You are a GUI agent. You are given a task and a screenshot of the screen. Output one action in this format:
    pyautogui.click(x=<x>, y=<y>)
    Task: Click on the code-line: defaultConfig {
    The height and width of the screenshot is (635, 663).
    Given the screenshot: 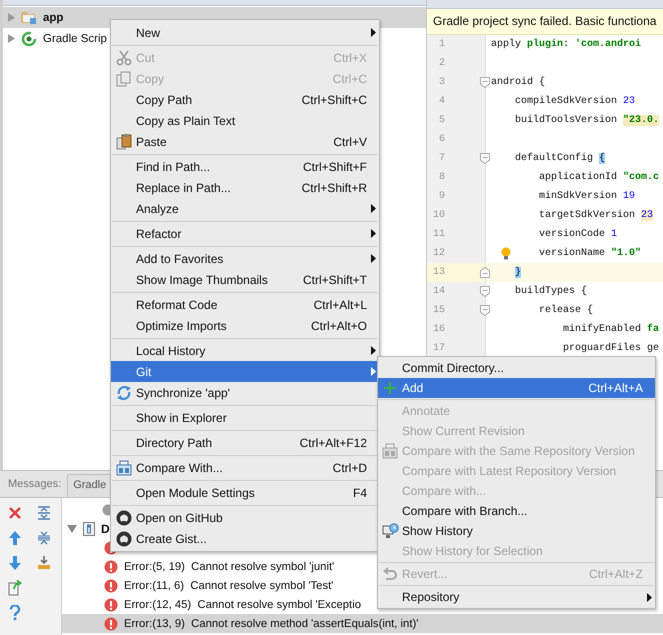 What is the action you would take?
    pyautogui.click(x=560, y=159)
    